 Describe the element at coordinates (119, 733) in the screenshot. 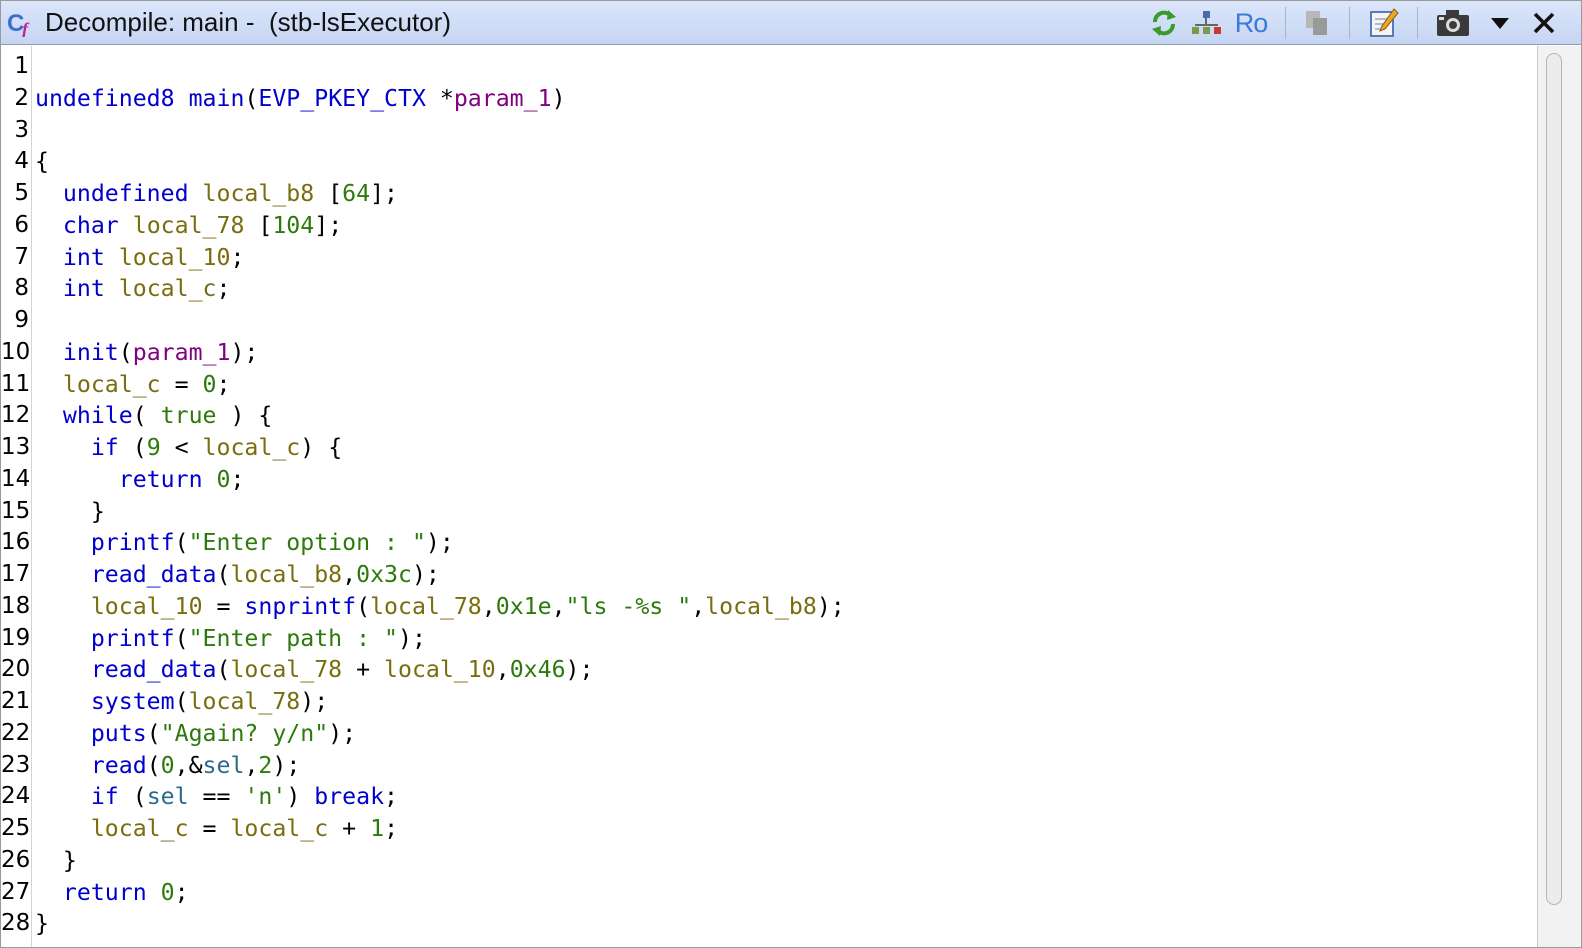

I see `function-token: puts` at that location.